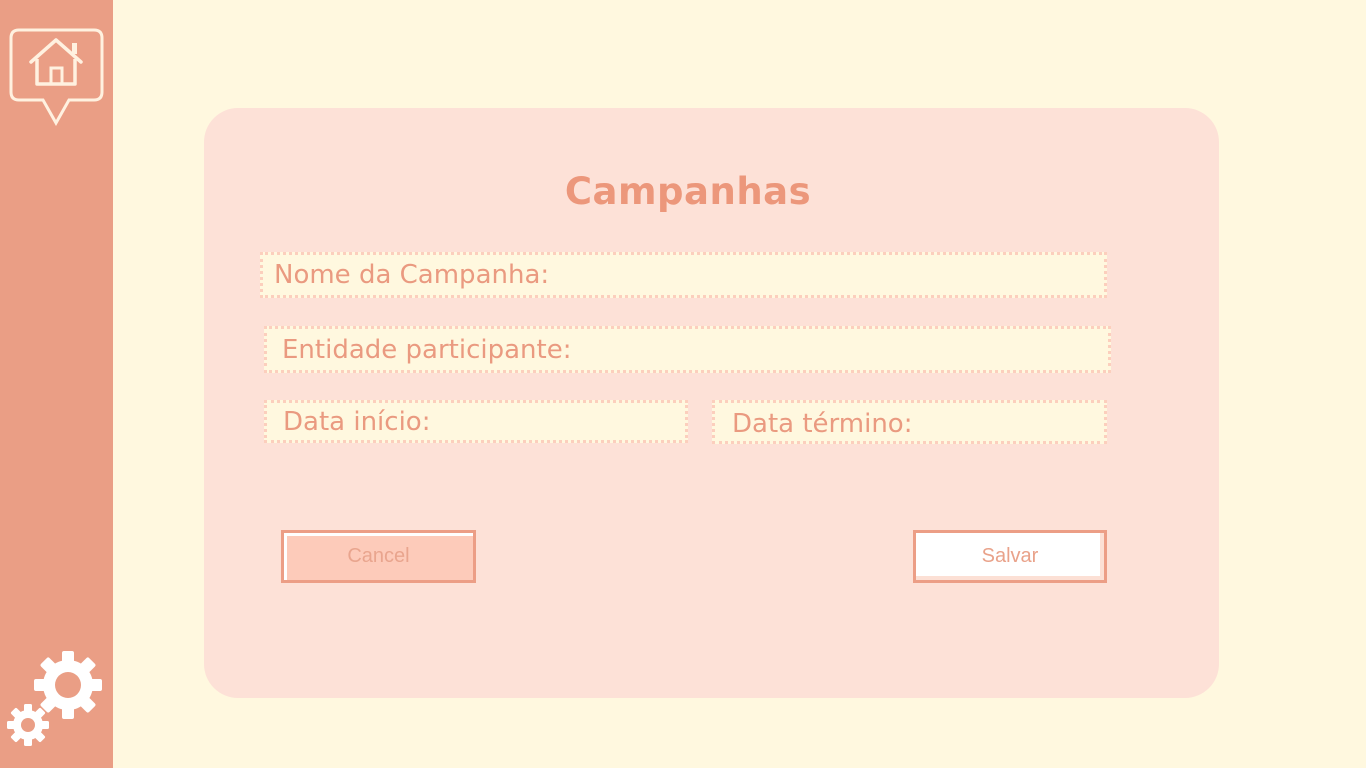 The height and width of the screenshot is (768, 1366). I want to click on sidebar, so click(56, 384).